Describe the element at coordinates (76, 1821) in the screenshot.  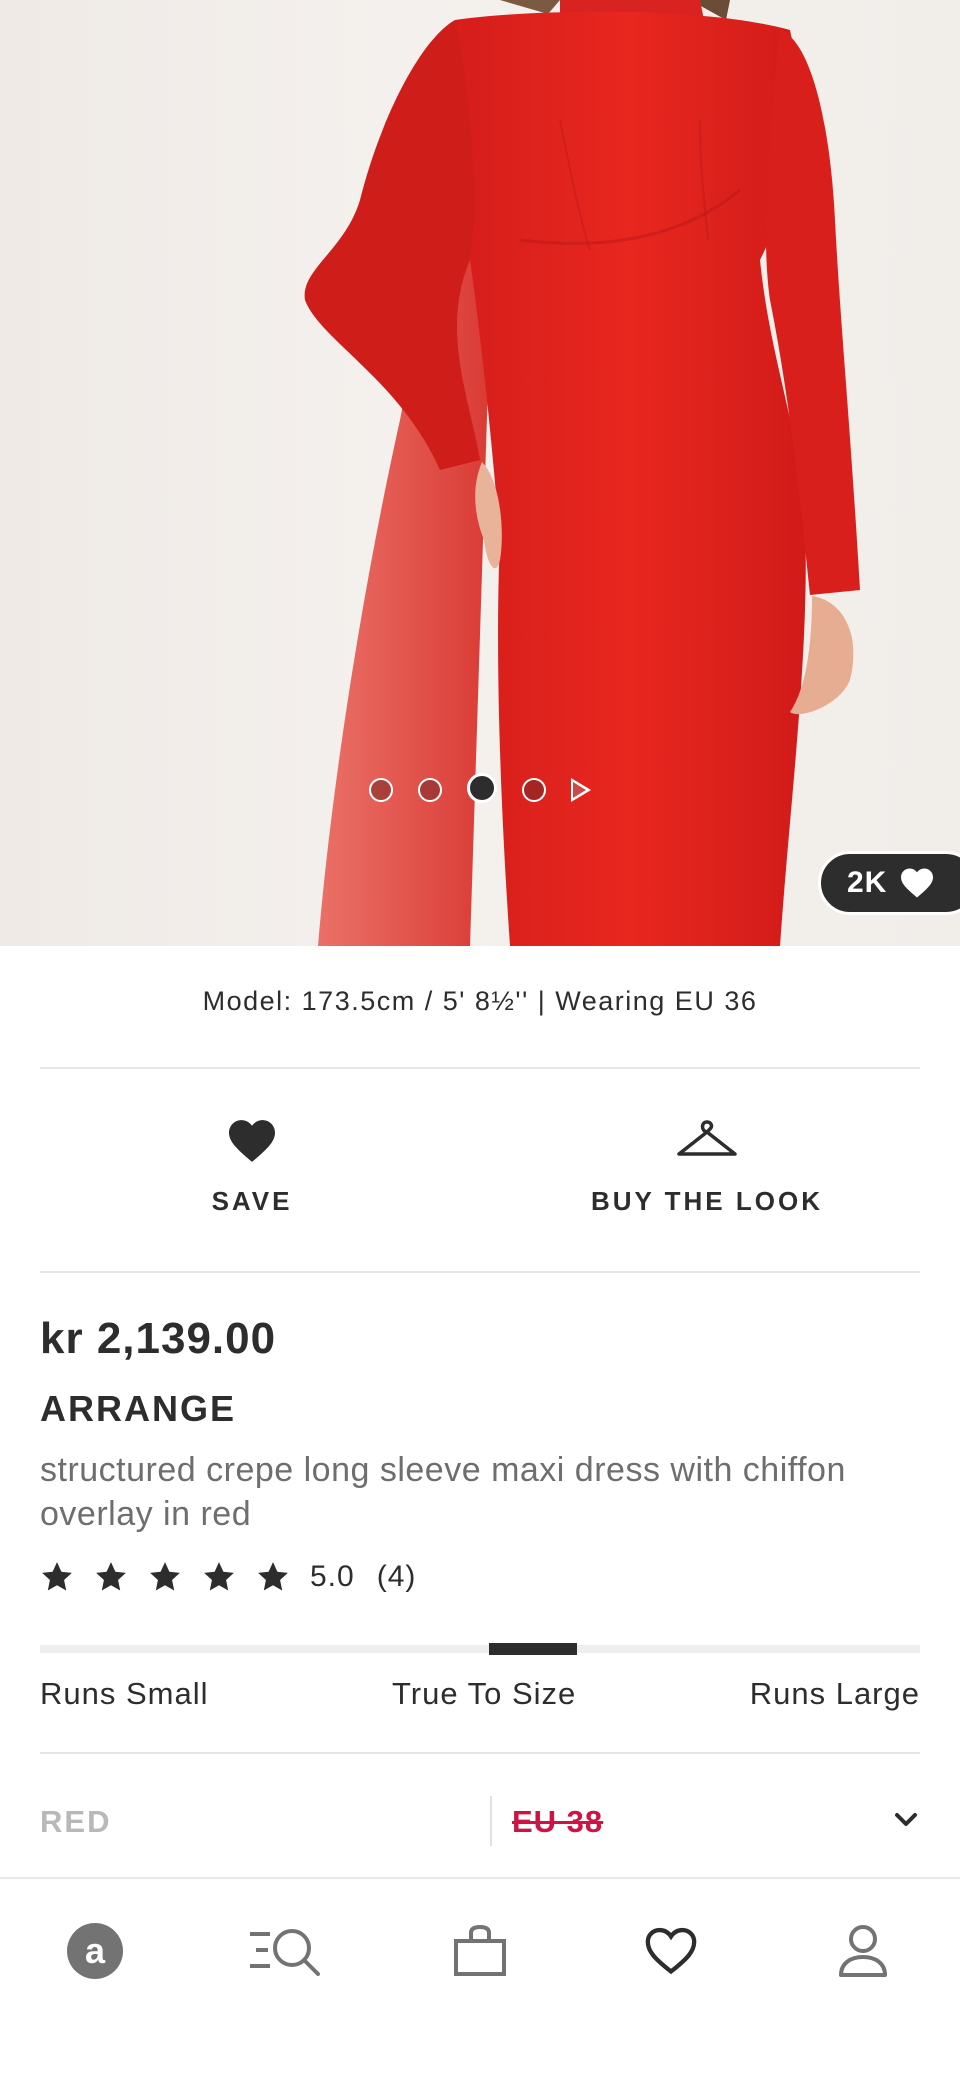
I see `colour-label: RED` at that location.